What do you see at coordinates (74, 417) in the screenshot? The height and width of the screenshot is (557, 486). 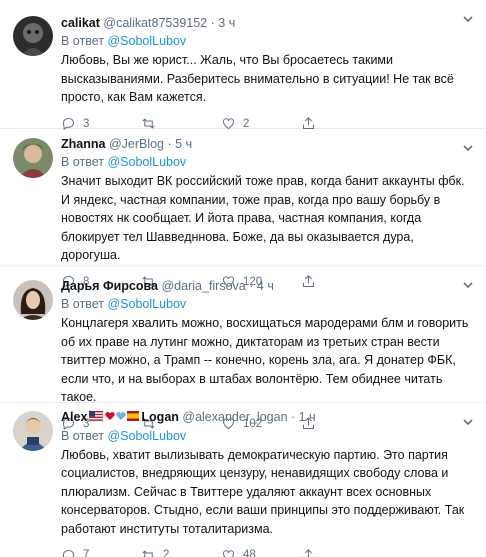 I see `author-name-part1: Alex` at bounding box center [74, 417].